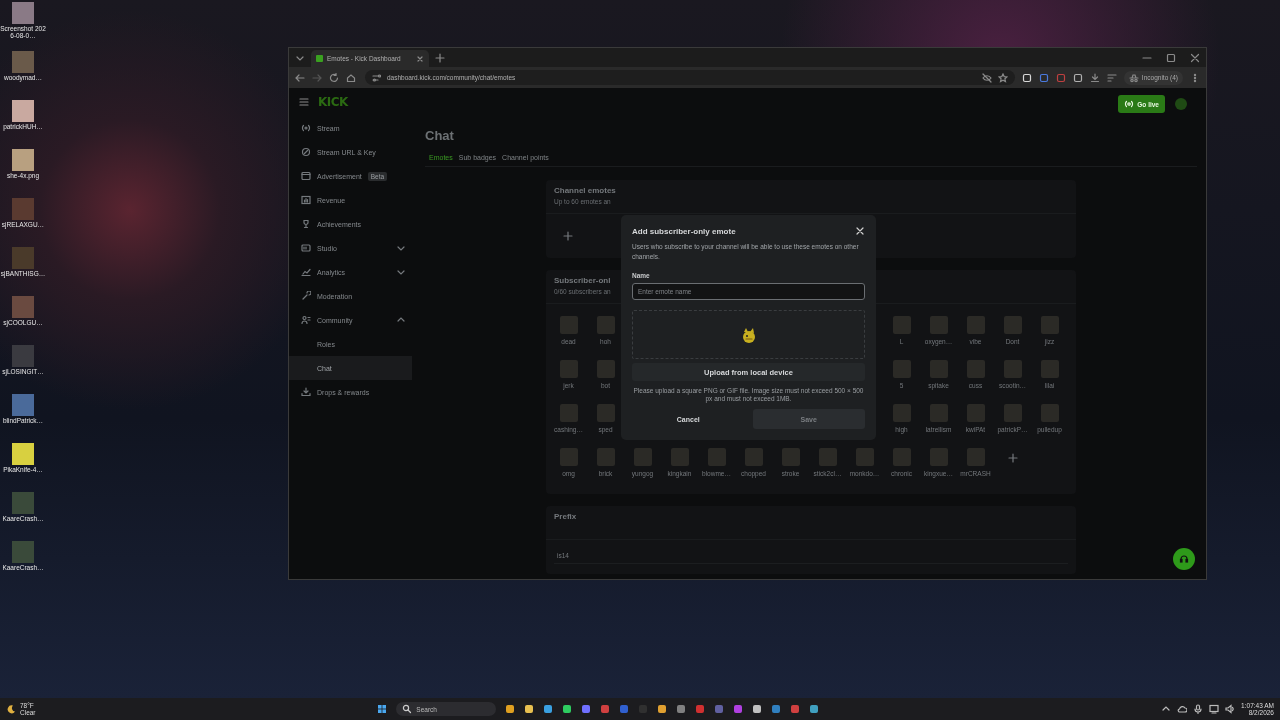 This screenshot has height=720, width=1280. I want to click on search-icon, so click(407, 709).